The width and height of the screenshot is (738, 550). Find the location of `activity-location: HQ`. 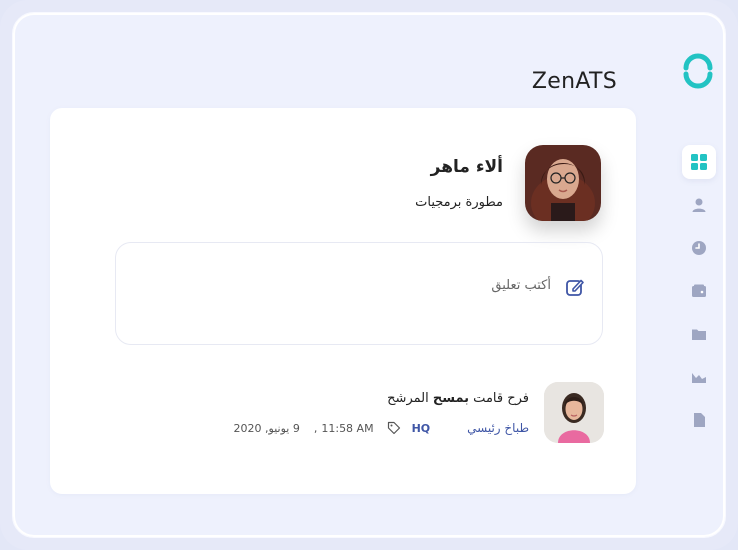

activity-location: HQ is located at coordinates (421, 428).